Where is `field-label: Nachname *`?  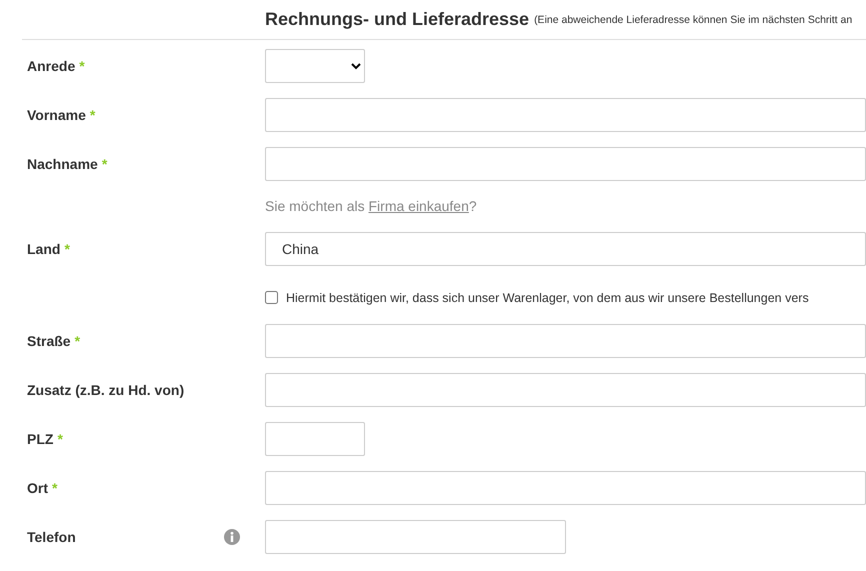
field-label: Nachname * is located at coordinates (67, 164).